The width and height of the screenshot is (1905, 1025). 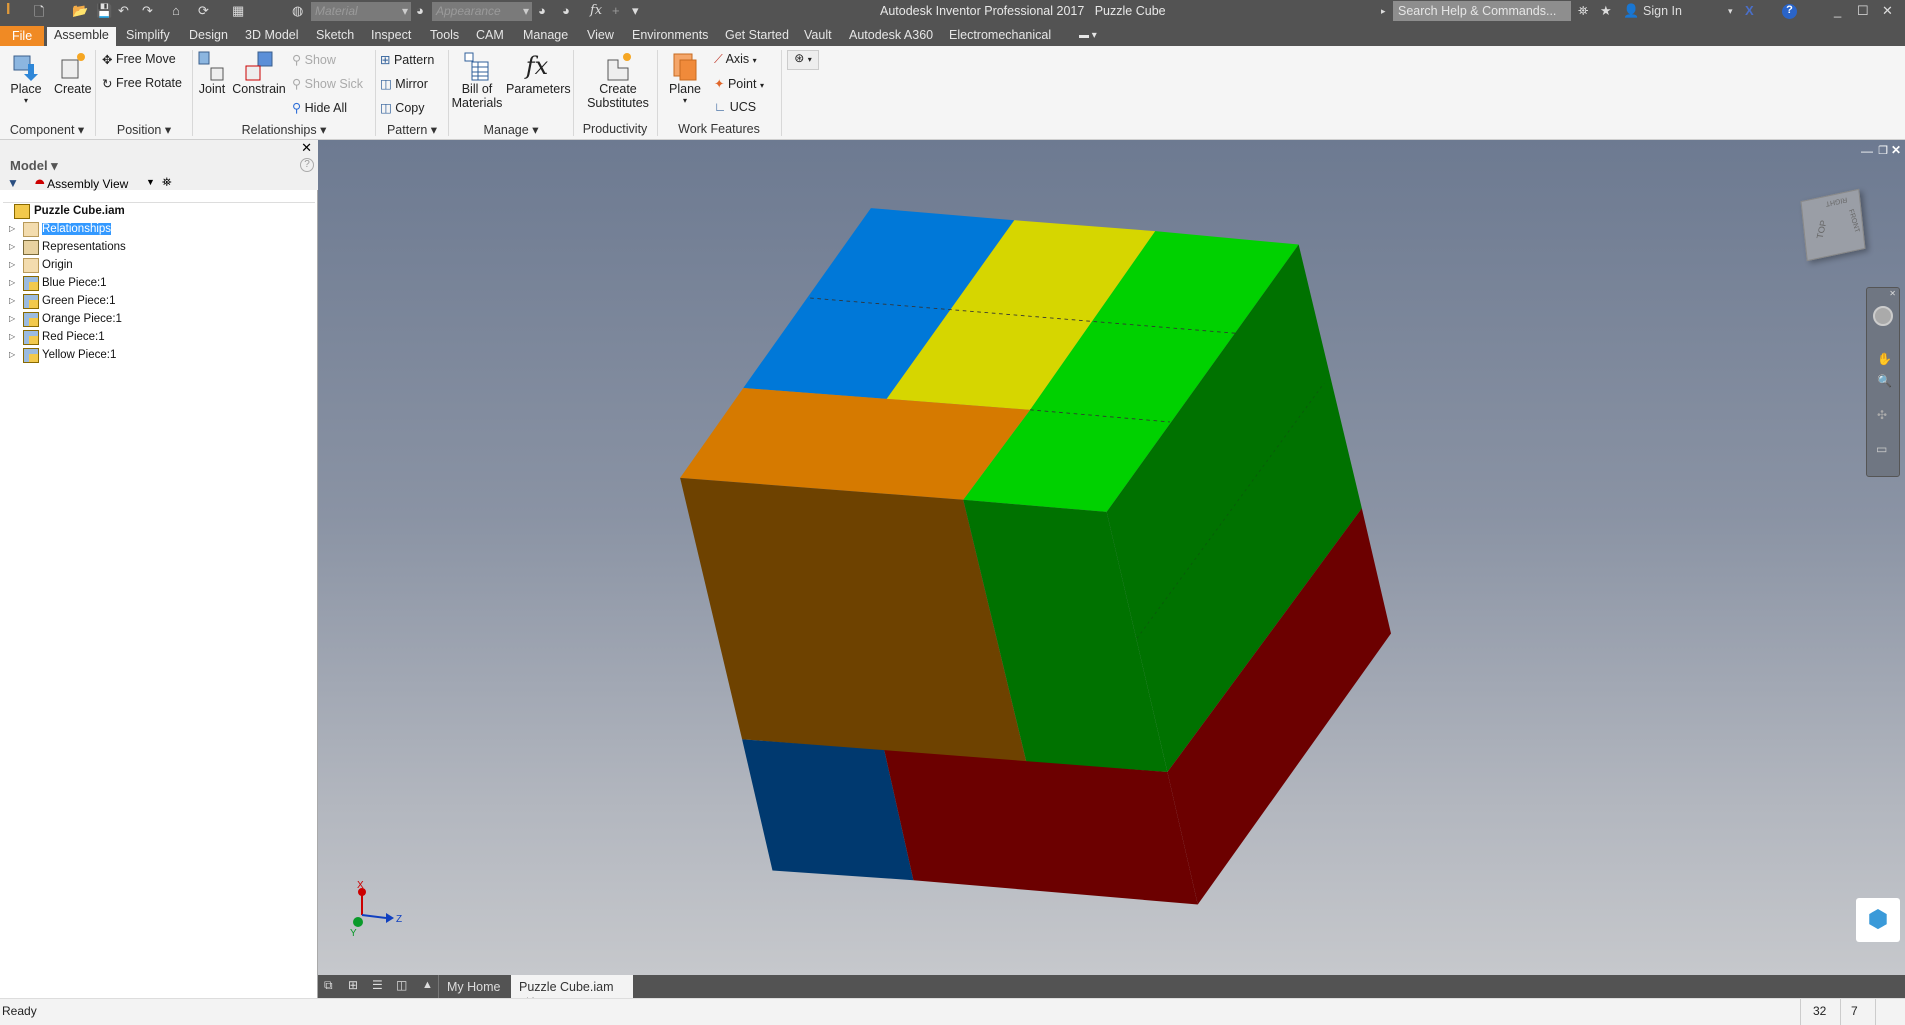 I want to click on viewcube: TOP RIGHT FRONT, so click(x=1833, y=225).